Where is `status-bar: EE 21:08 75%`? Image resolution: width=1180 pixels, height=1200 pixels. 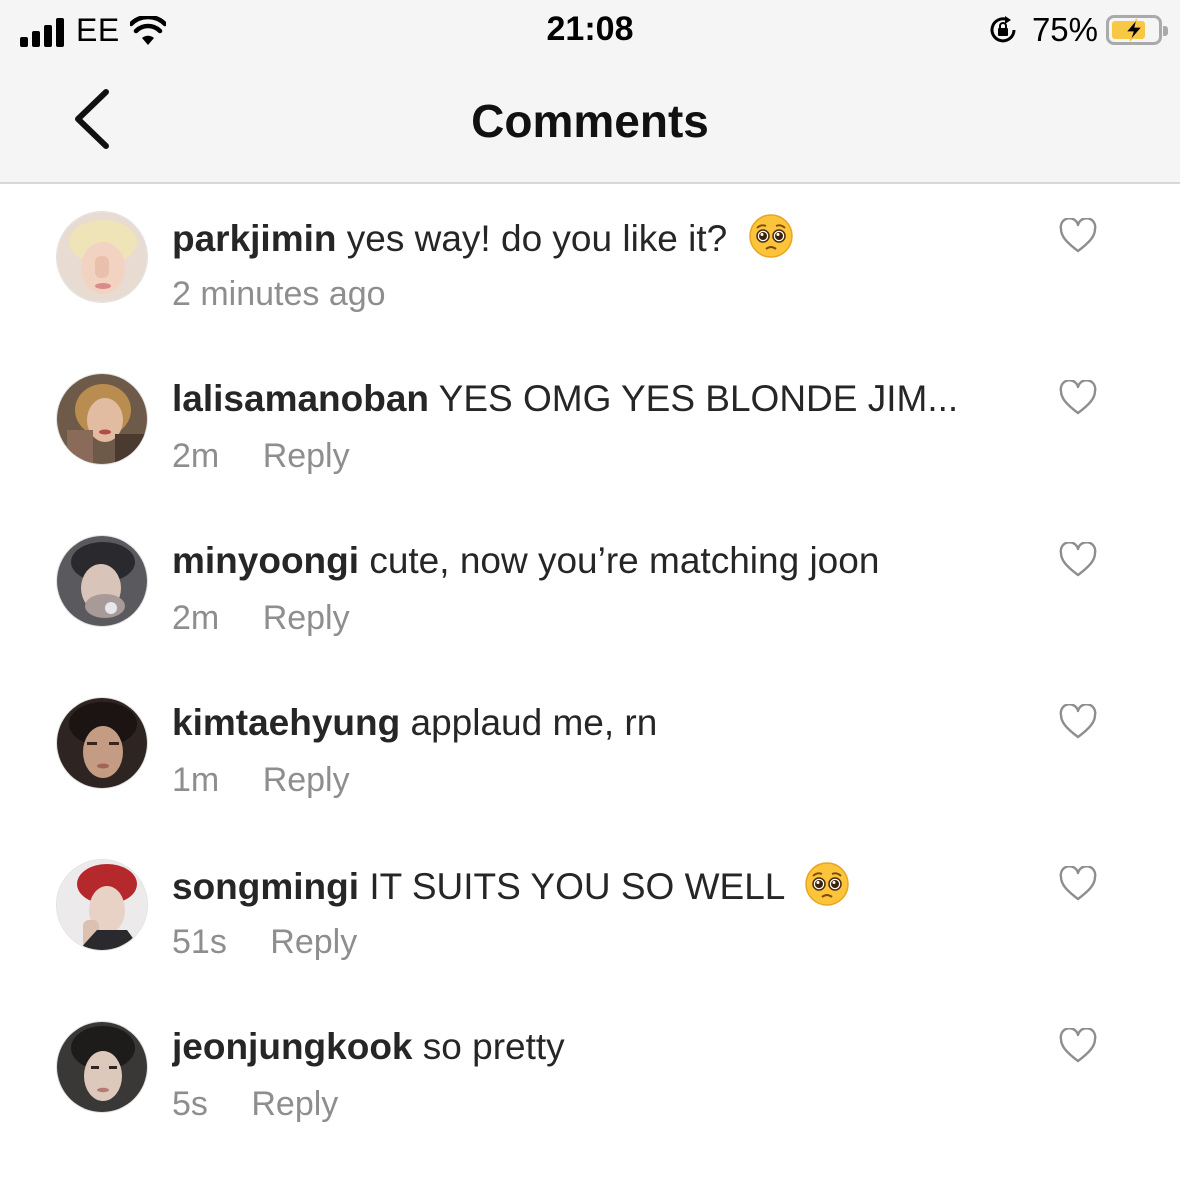 status-bar: EE 21:08 75% is located at coordinates (590, 31).